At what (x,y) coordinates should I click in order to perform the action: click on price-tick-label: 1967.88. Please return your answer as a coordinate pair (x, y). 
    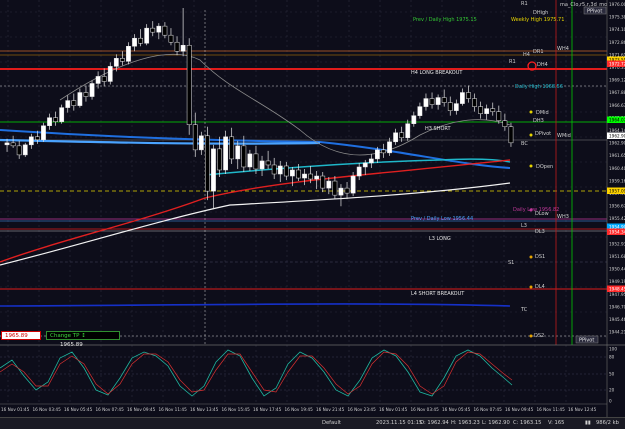
    Looking at the image, I should click on (617, 92).